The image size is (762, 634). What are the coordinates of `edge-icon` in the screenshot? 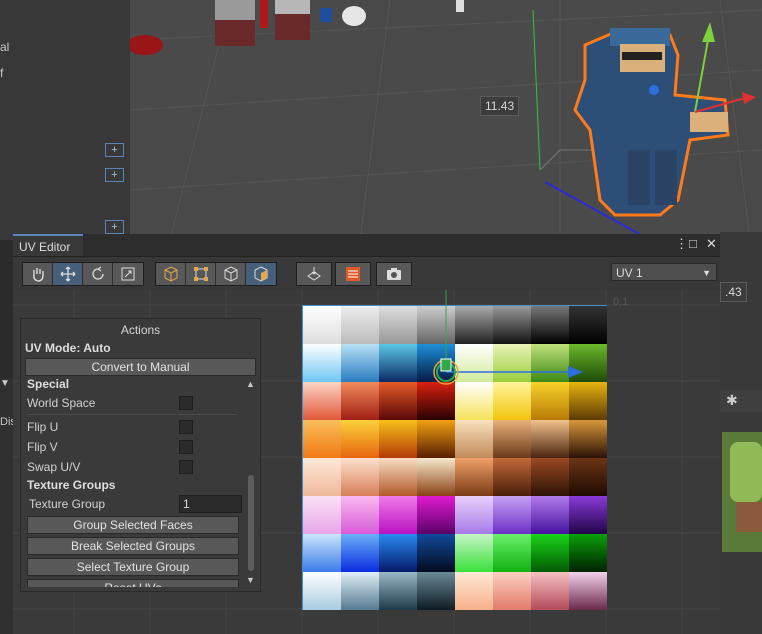 It's located at (230, 274).